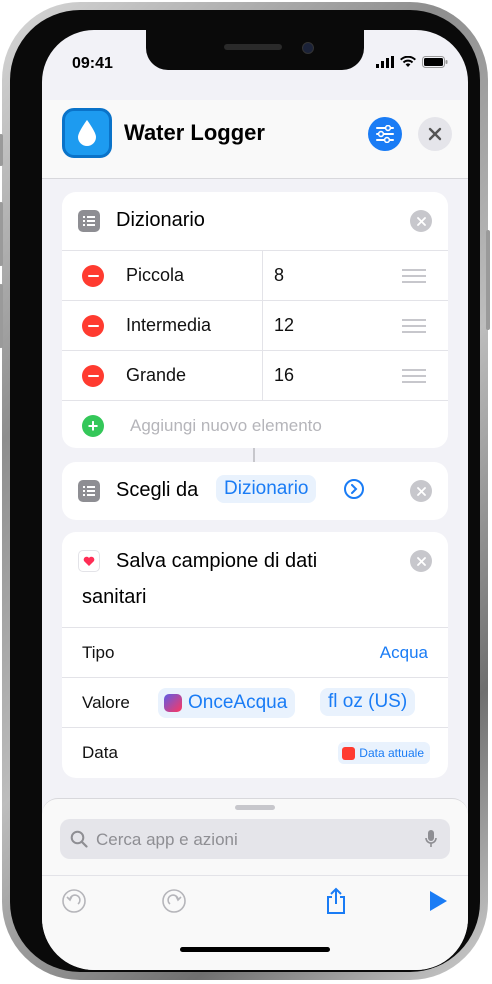 This screenshot has width=492, height=984. I want to click on chevron-right-icon, so click(354, 489).